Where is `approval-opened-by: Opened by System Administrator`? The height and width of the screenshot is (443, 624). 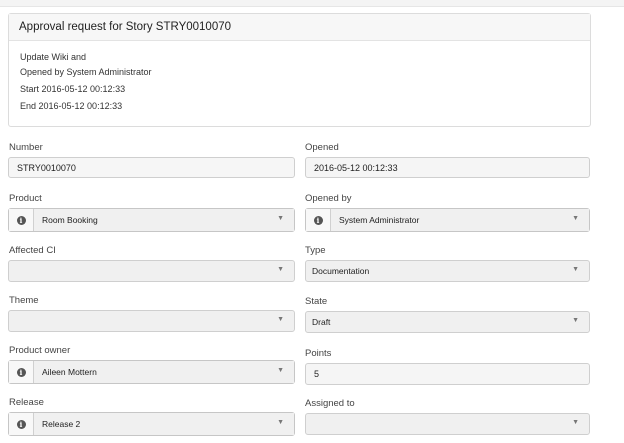 approval-opened-by: Opened by System Administrator is located at coordinates (86, 72).